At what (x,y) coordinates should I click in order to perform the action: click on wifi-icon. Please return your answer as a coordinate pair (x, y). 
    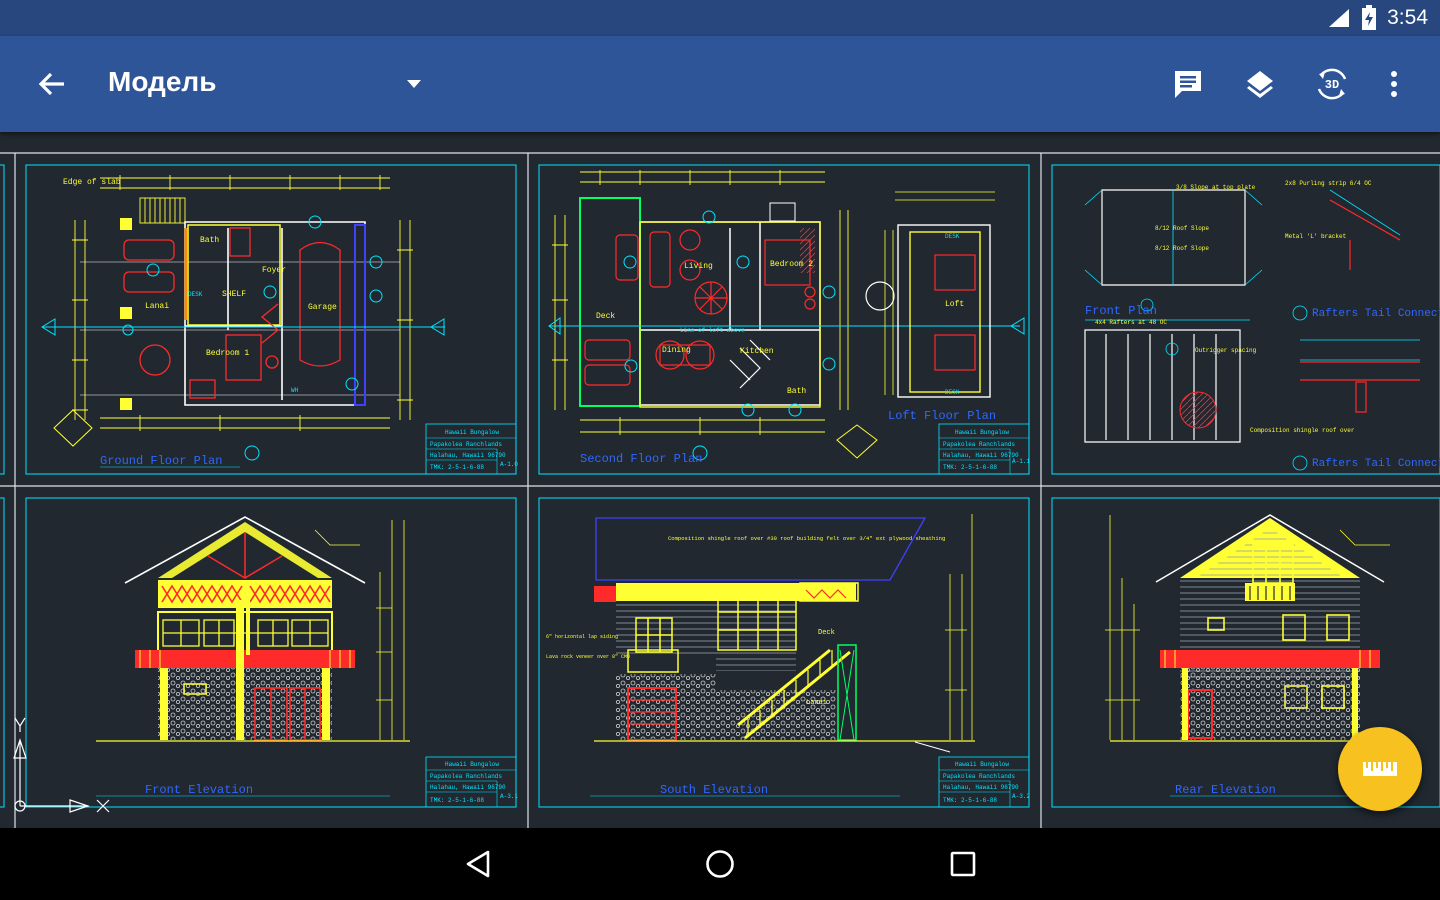
    Looking at the image, I should click on (1339, 18).